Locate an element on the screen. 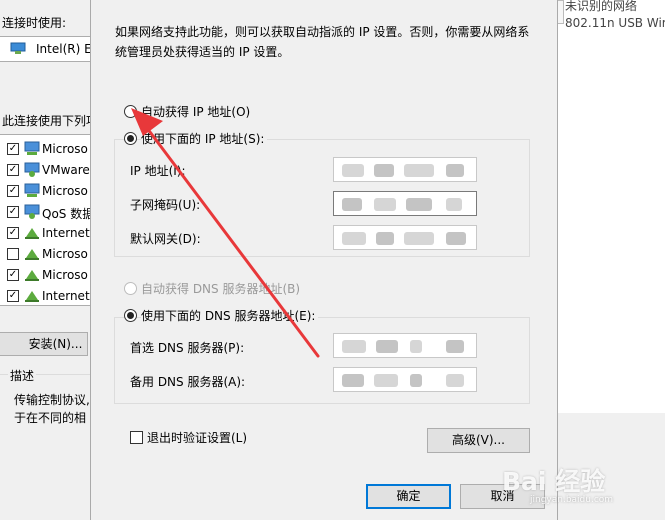 The width and height of the screenshot is (665, 520). component-label: VMware is located at coordinates (66, 170).